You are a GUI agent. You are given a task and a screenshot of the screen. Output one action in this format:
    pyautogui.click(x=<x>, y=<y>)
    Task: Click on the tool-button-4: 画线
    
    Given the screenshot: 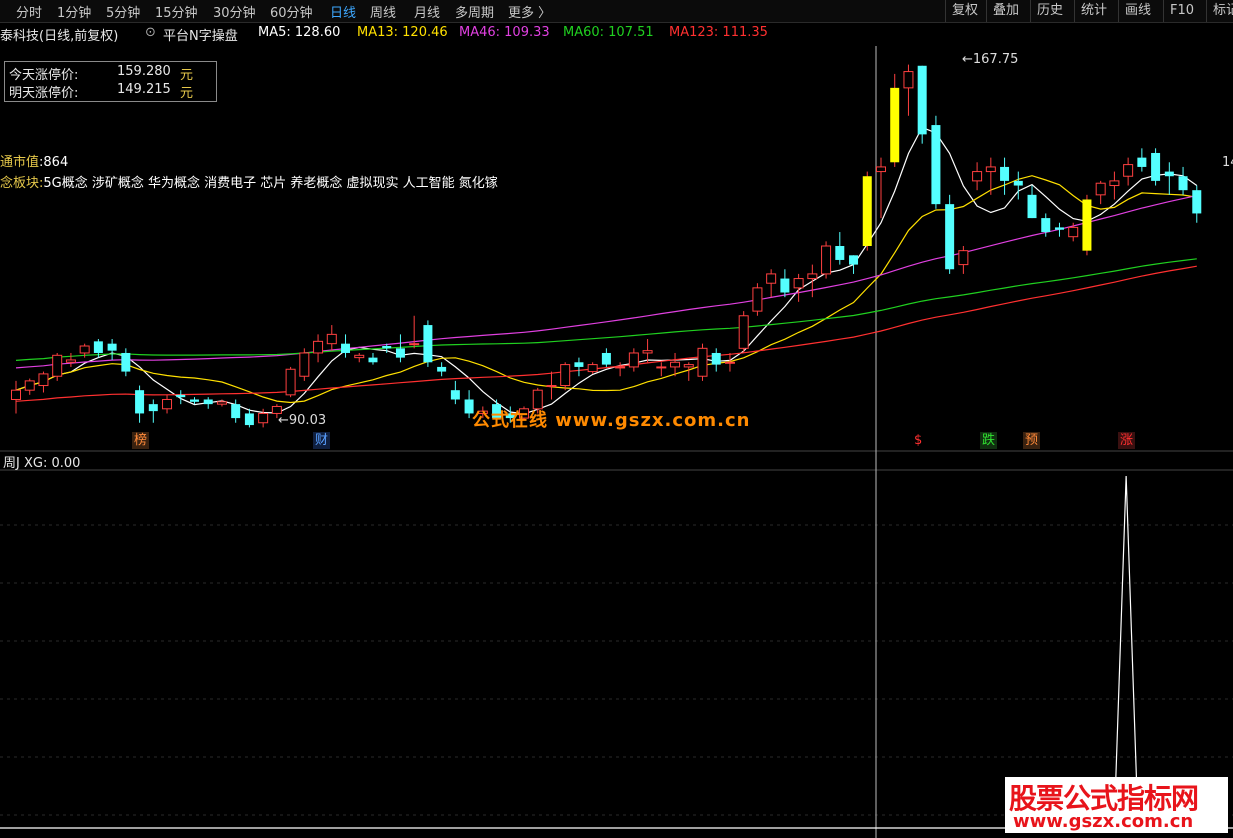 What is the action you would take?
    pyautogui.click(x=1134, y=11)
    